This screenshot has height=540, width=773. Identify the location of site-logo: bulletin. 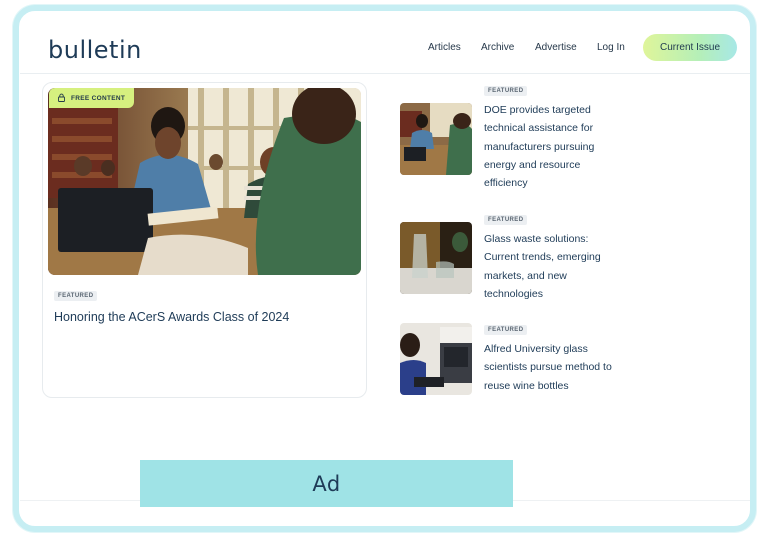
(95, 50).